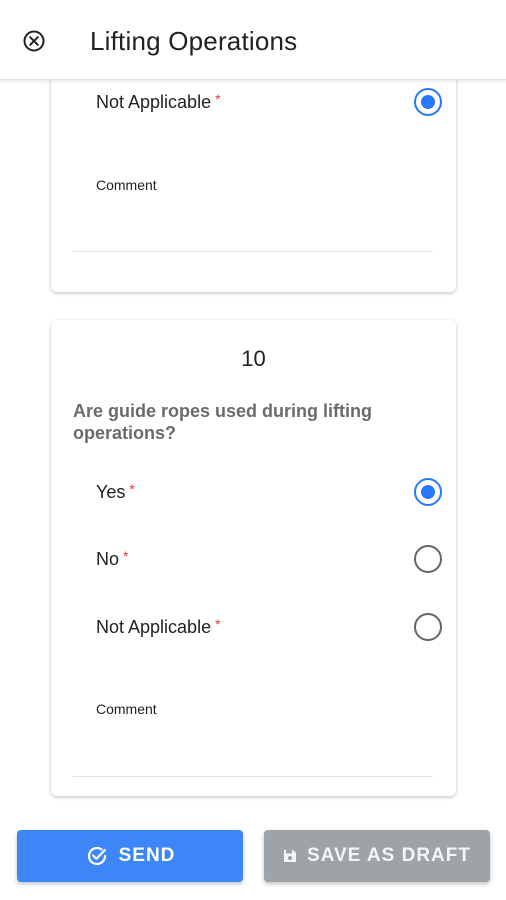  I want to click on radio-yes, so click(428, 492).